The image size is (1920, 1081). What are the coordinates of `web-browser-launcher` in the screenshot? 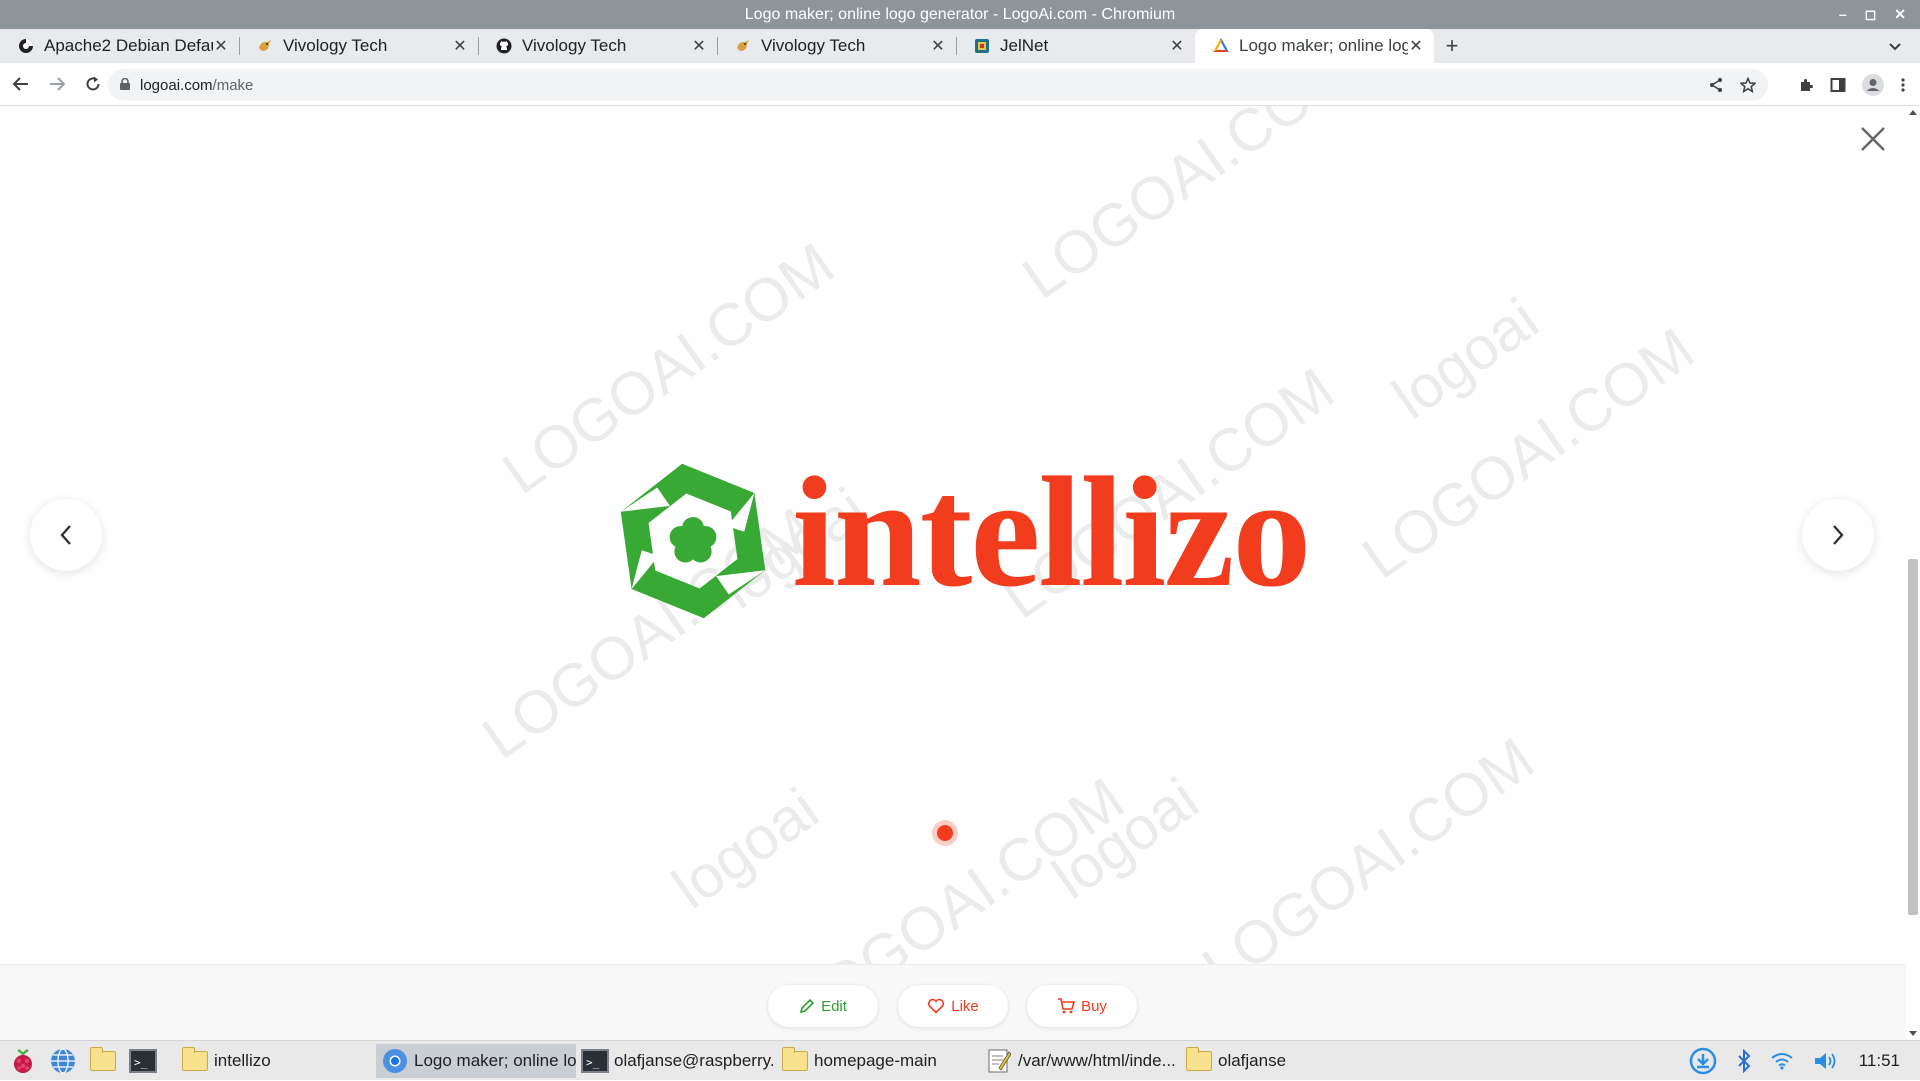 It's located at (63, 1061).